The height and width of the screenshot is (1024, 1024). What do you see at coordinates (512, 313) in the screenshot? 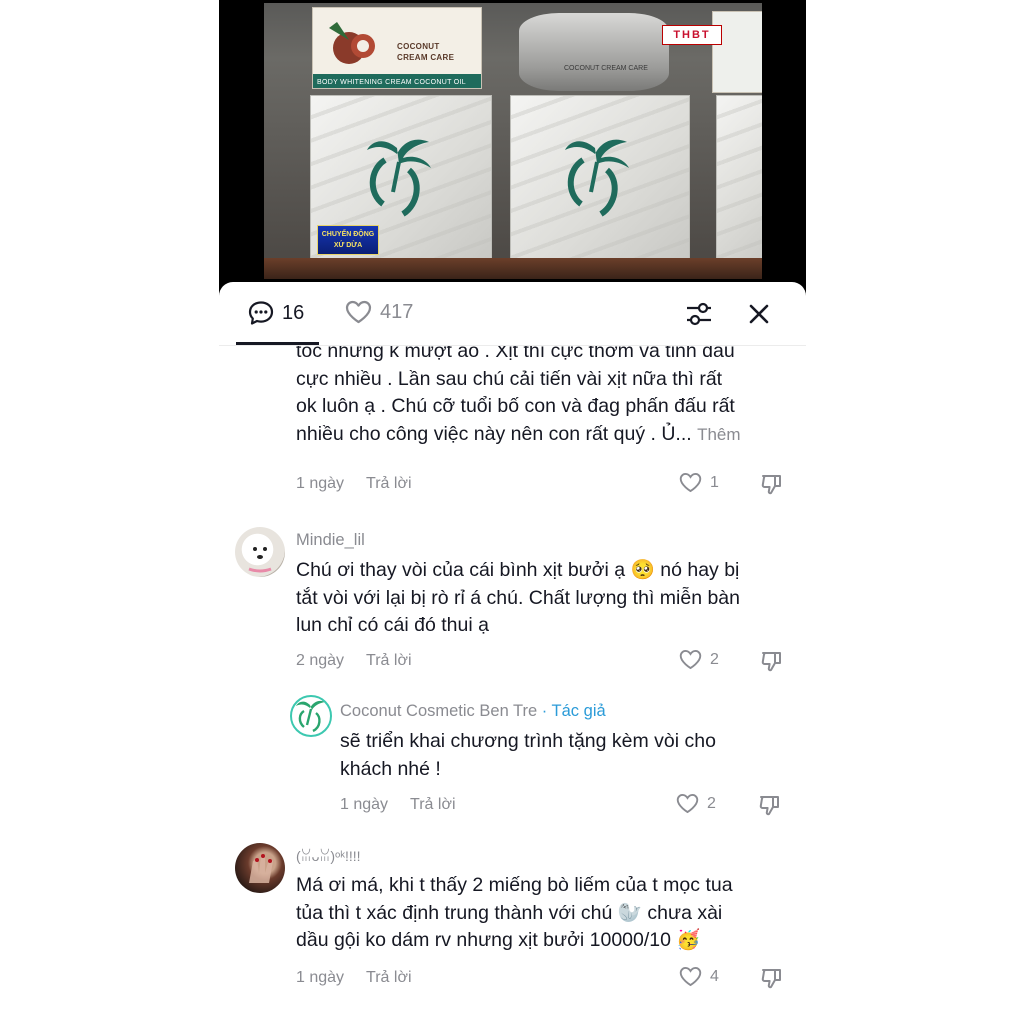
I see `comments-header: 16 417` at bounding box center [512, 313].